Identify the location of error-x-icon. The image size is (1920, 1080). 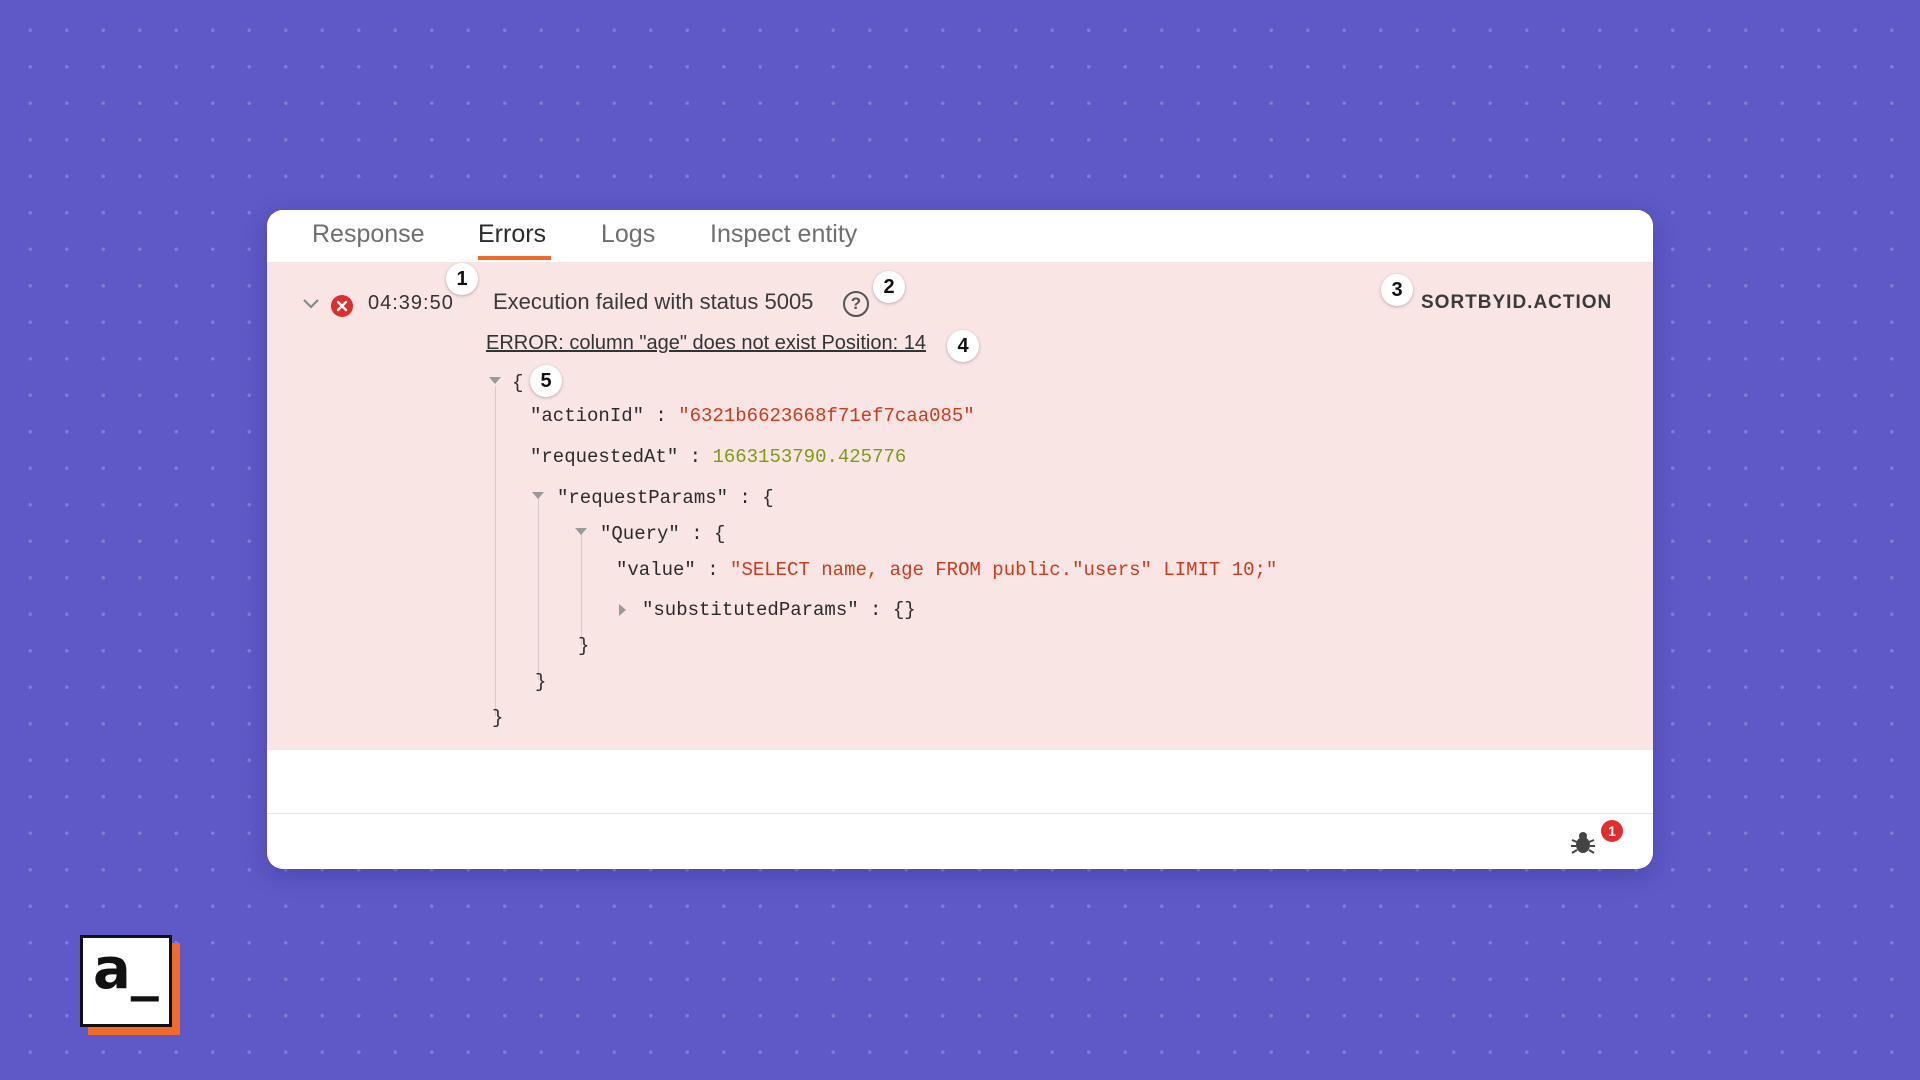
(342, 306).